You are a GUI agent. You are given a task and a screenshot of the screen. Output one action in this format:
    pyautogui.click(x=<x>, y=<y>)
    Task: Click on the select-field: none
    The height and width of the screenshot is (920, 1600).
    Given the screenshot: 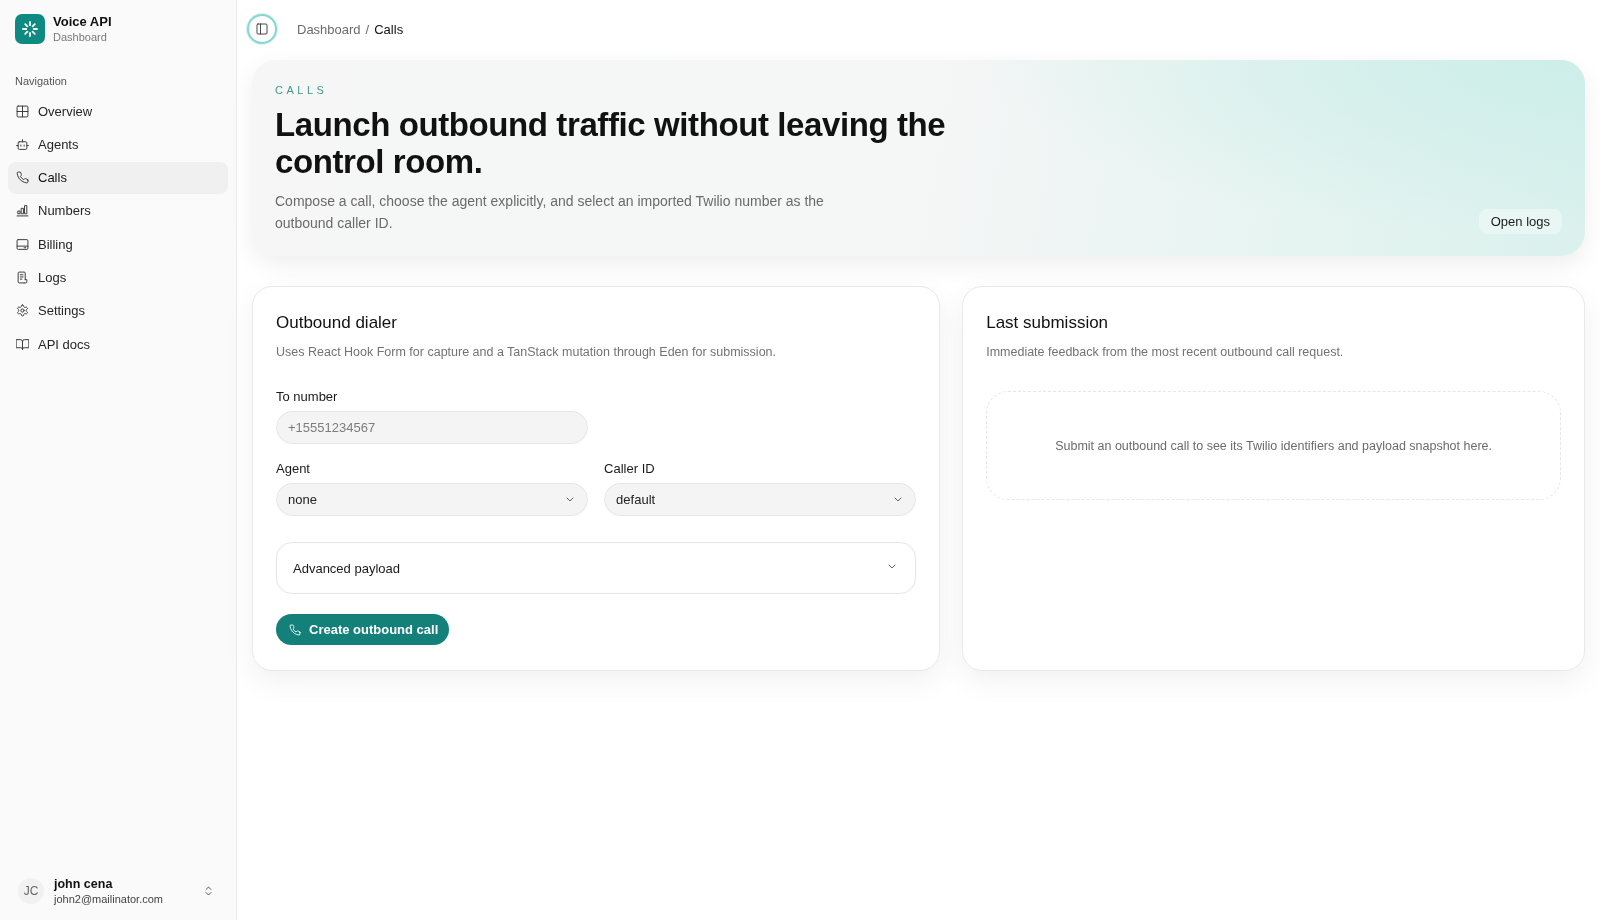 What is the action you would take?
    pyautogui.click(x=432, y=499)
    